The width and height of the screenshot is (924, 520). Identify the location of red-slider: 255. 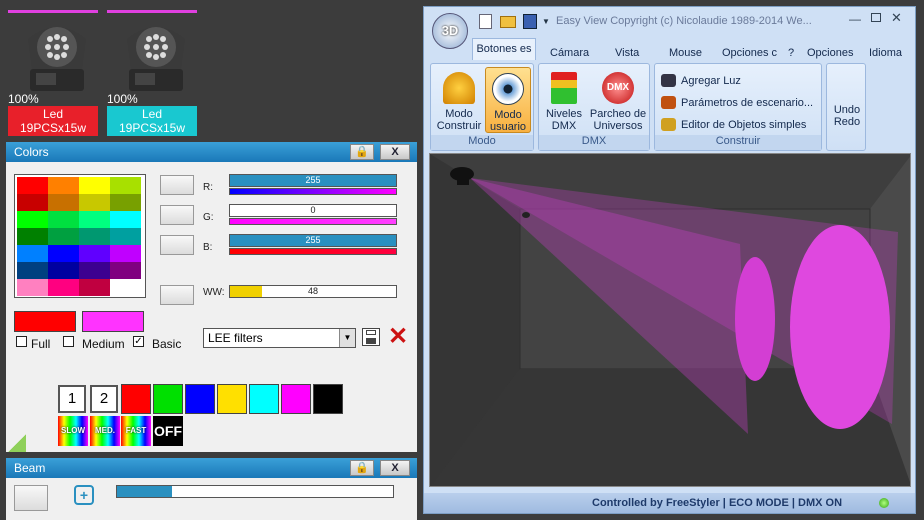
(313, 180).